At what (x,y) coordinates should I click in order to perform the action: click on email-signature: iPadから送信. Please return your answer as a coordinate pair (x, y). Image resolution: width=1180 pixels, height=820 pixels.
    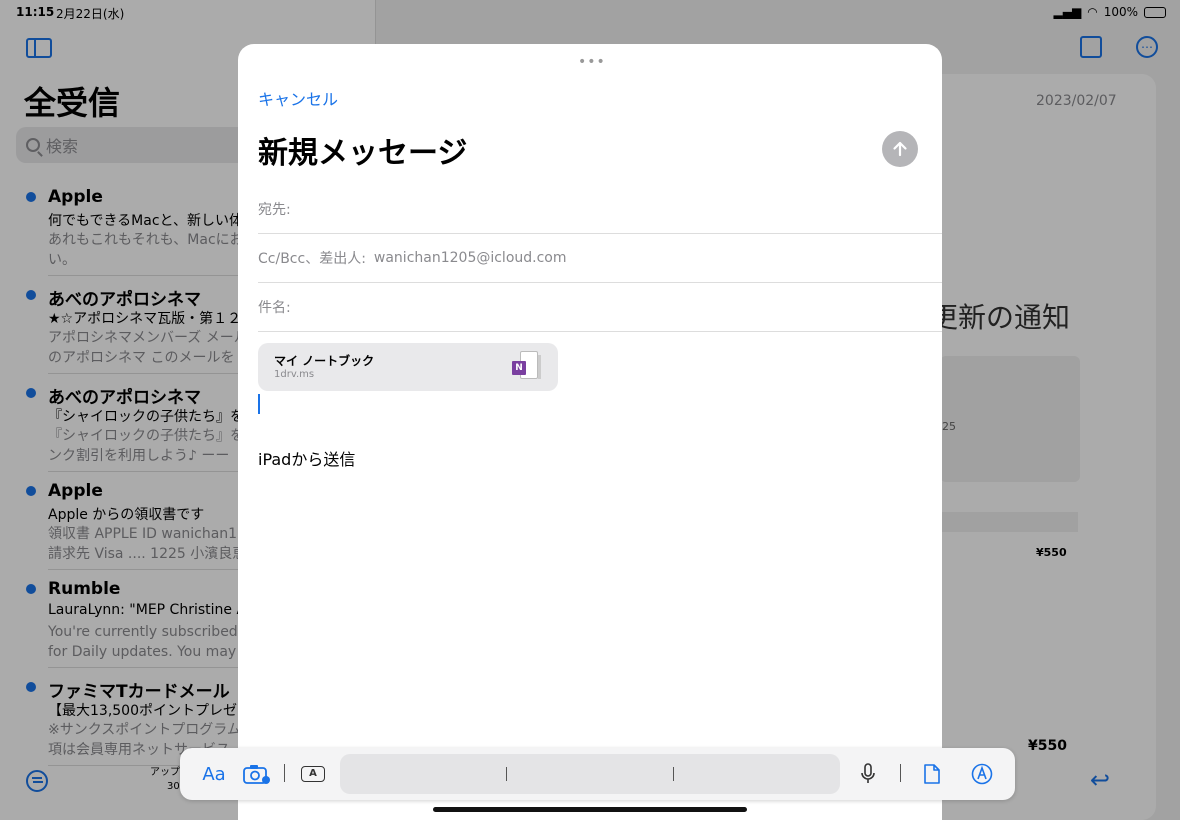
    Looking at the image, I should click on (306, 458).